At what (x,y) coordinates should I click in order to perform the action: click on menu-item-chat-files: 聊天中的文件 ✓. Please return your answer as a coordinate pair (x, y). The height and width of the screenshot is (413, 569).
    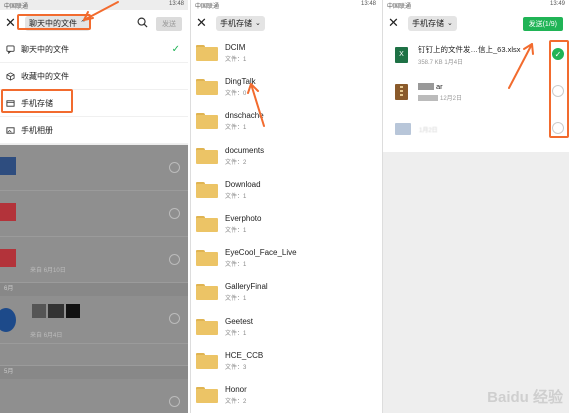
    Looking at the image, I should click on (94, 49).